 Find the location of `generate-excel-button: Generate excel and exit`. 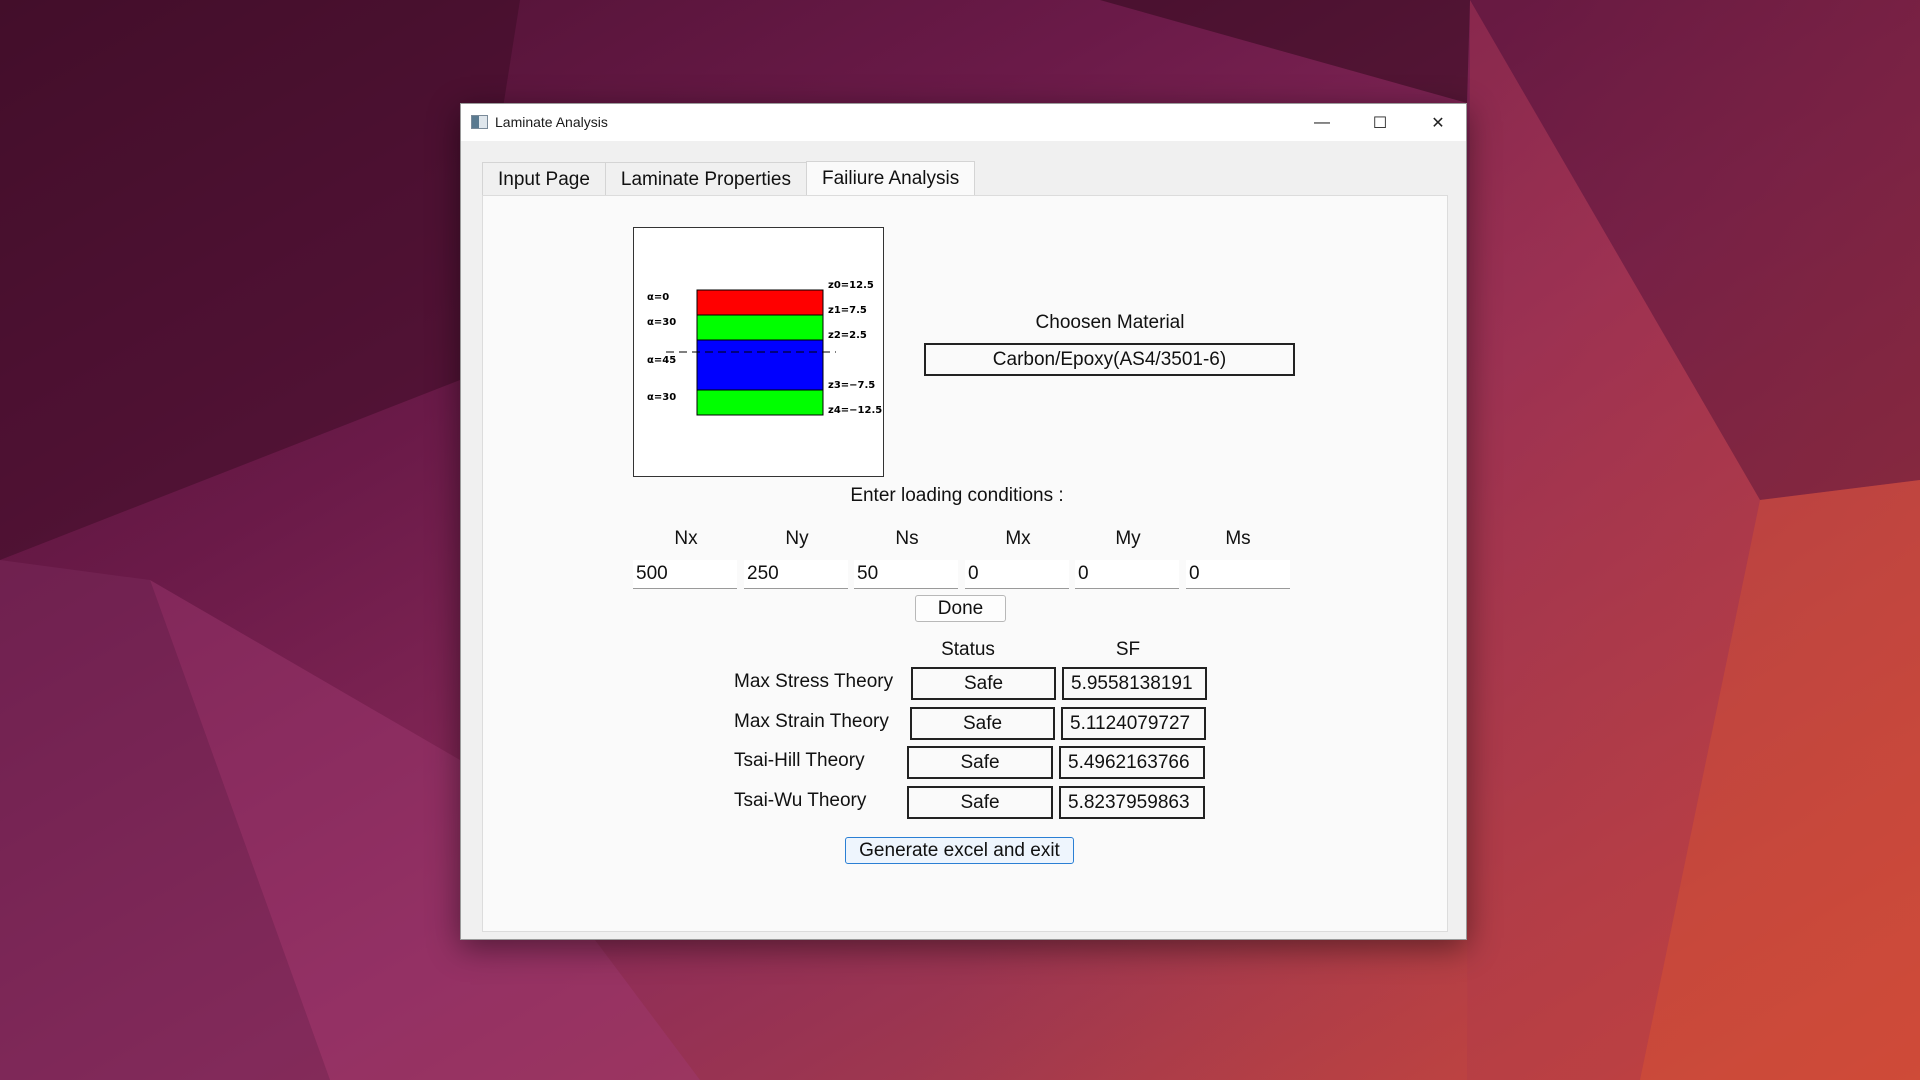

generate-excel-button: Generate excel and exit is located at coordinates (959, 850).